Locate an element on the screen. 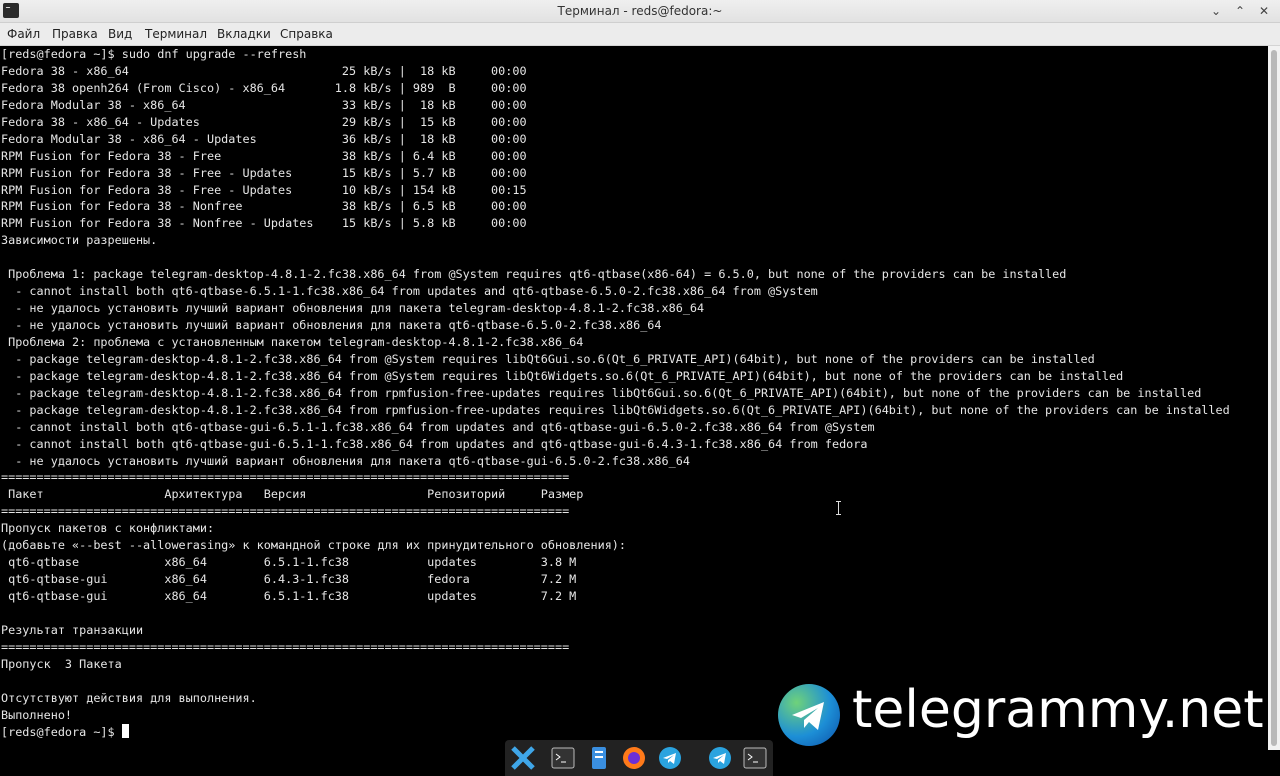 This screenshot has width=1280, height=776. terminal-line: Зависимости разрешены. is located at coordinates (79, 240).